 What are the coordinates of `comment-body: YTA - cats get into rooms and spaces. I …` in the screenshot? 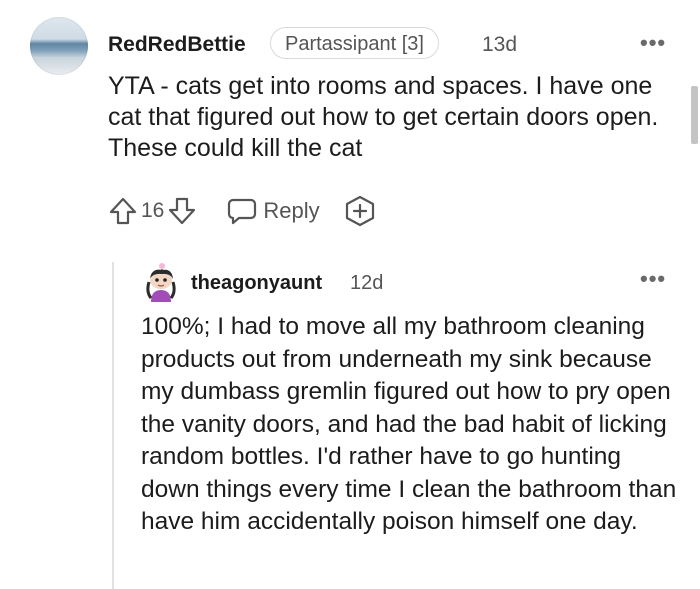 It's located at (383, 117).